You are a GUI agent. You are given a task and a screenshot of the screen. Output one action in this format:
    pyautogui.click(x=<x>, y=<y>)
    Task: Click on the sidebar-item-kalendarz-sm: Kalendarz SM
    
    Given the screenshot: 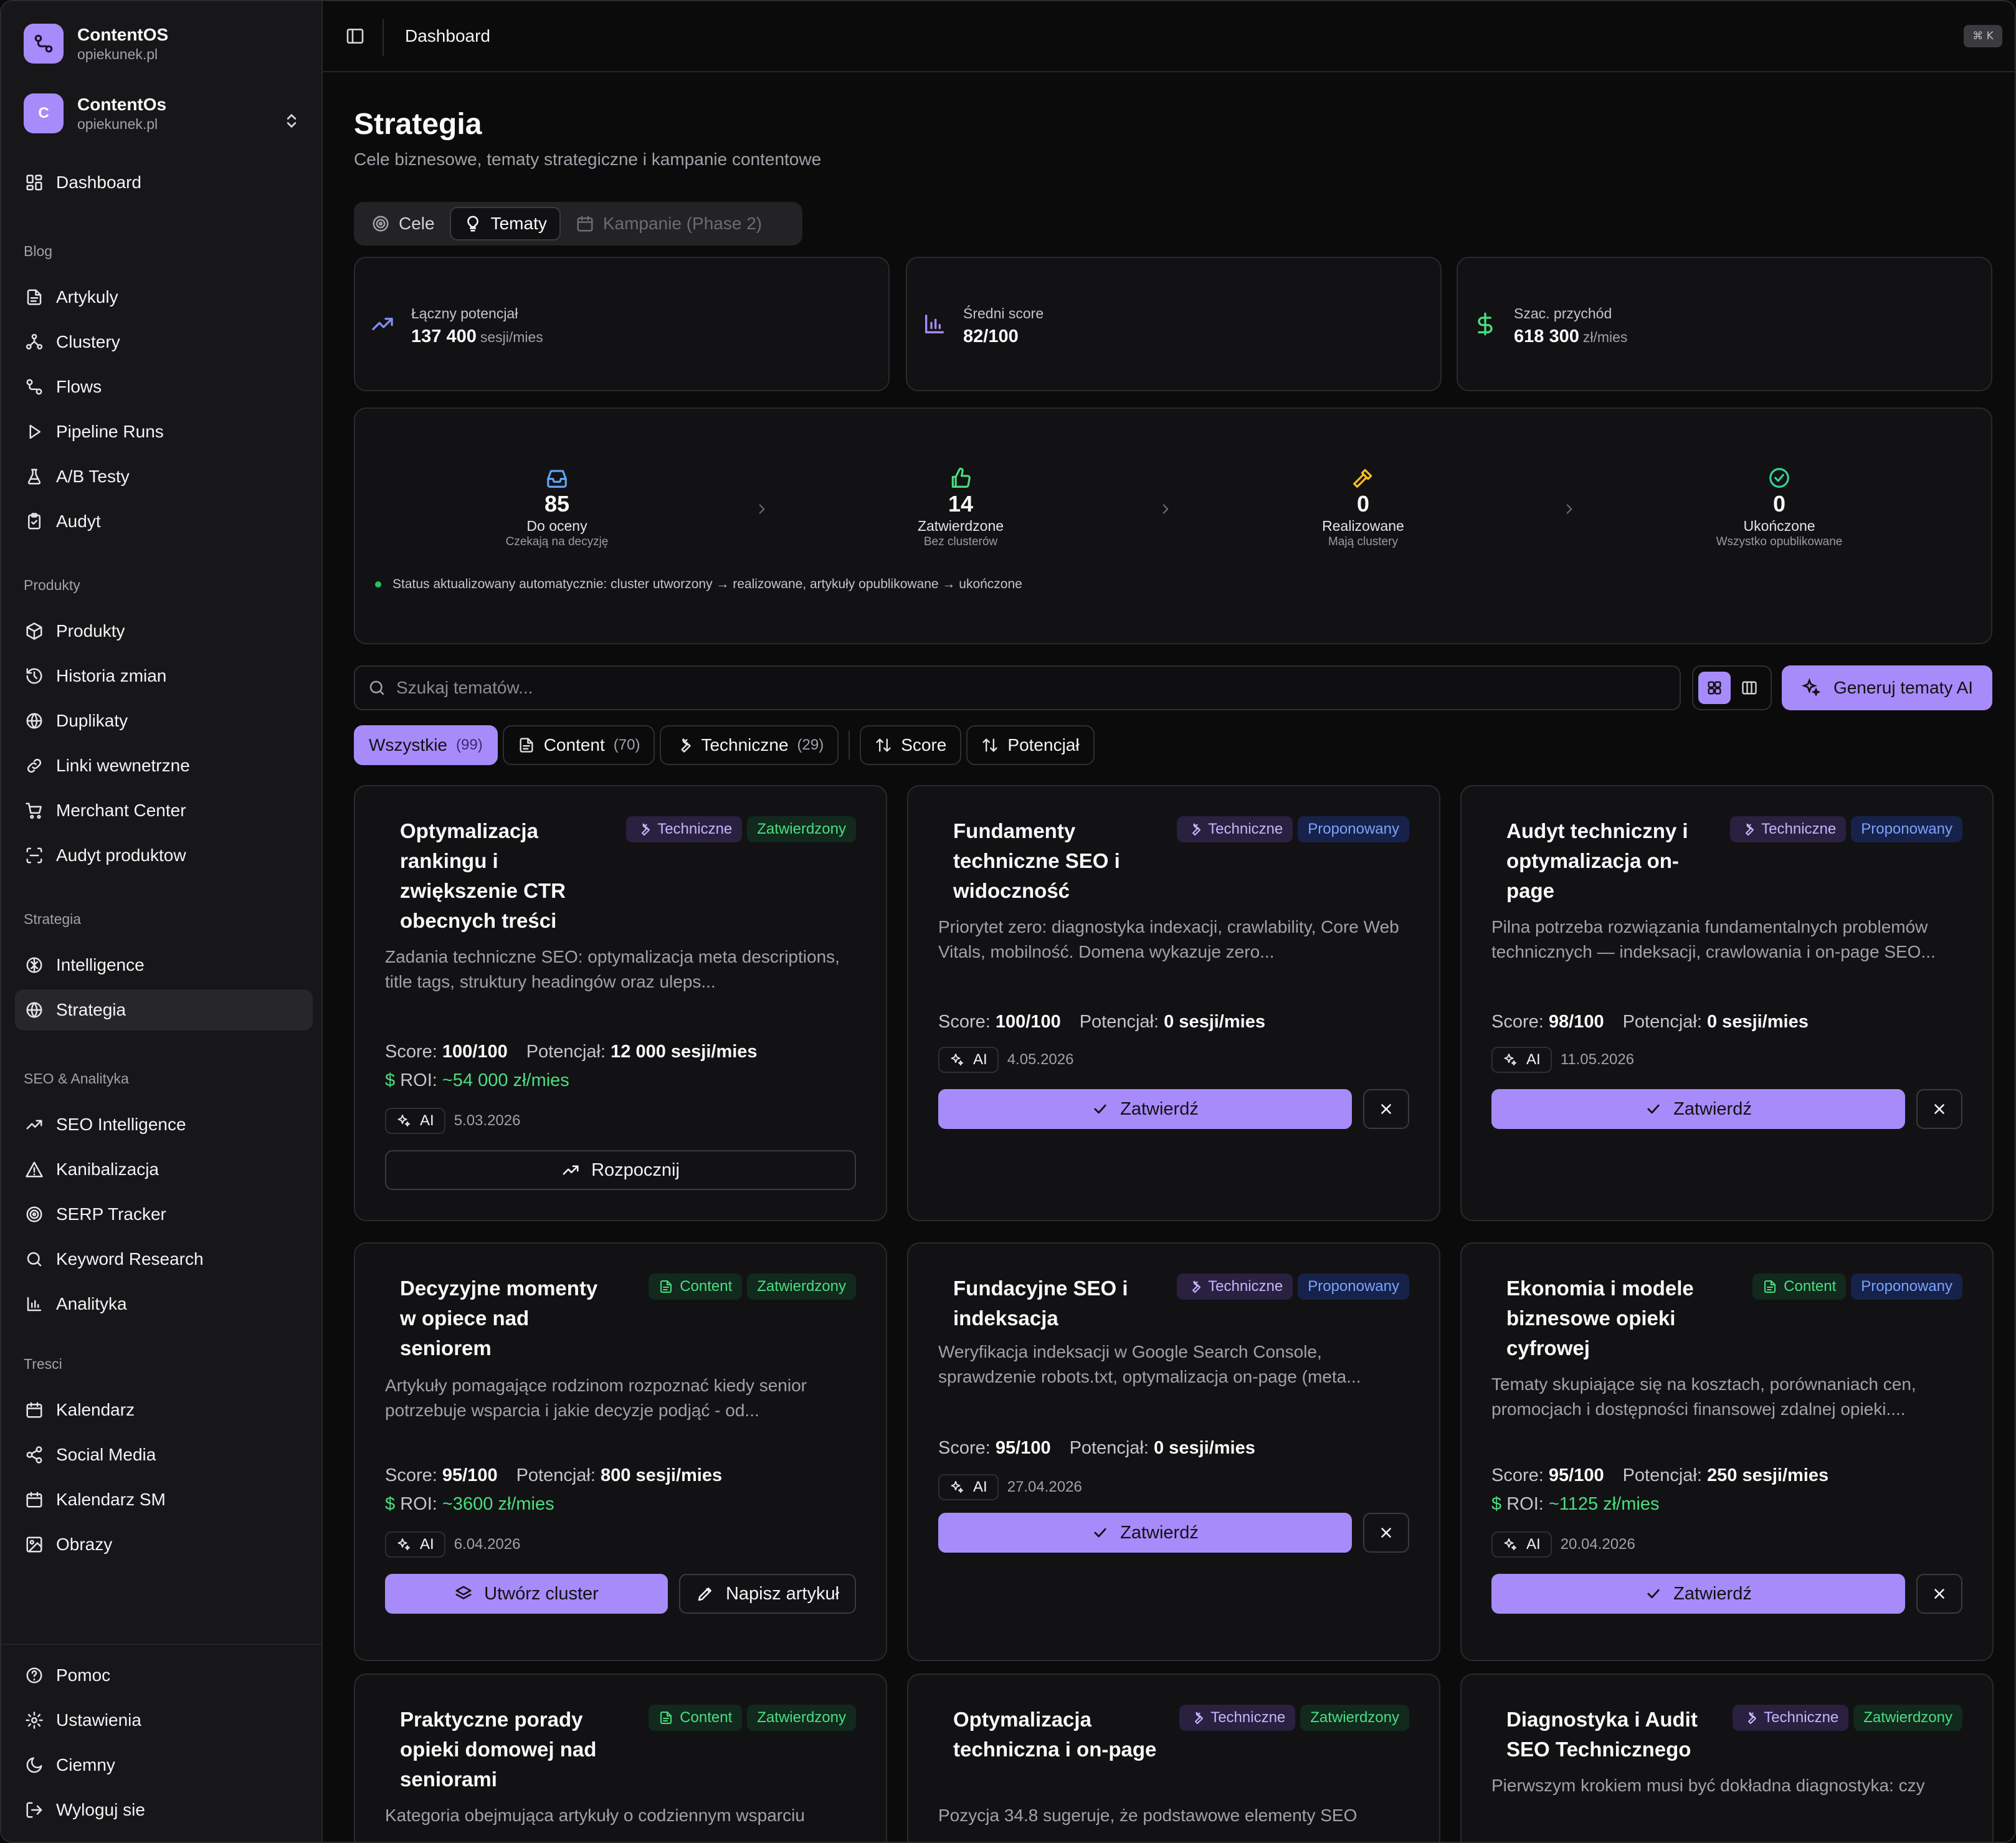 What is the action you would take?
    pyautogui.click(x=164, y=1499)
    